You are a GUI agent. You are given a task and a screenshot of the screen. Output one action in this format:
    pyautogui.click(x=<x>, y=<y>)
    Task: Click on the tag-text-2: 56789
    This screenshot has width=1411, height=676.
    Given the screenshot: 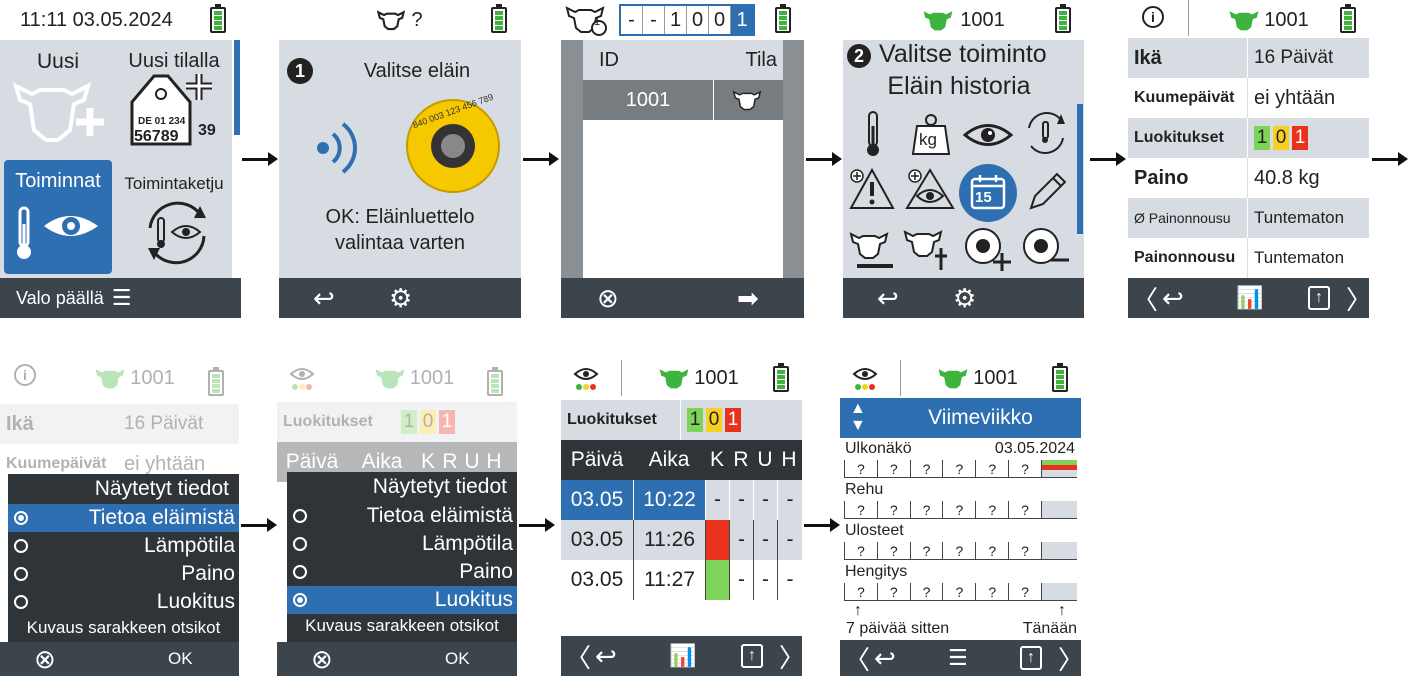 What is the action you would take?
    pyautogui.click(x=156, y=136)
    